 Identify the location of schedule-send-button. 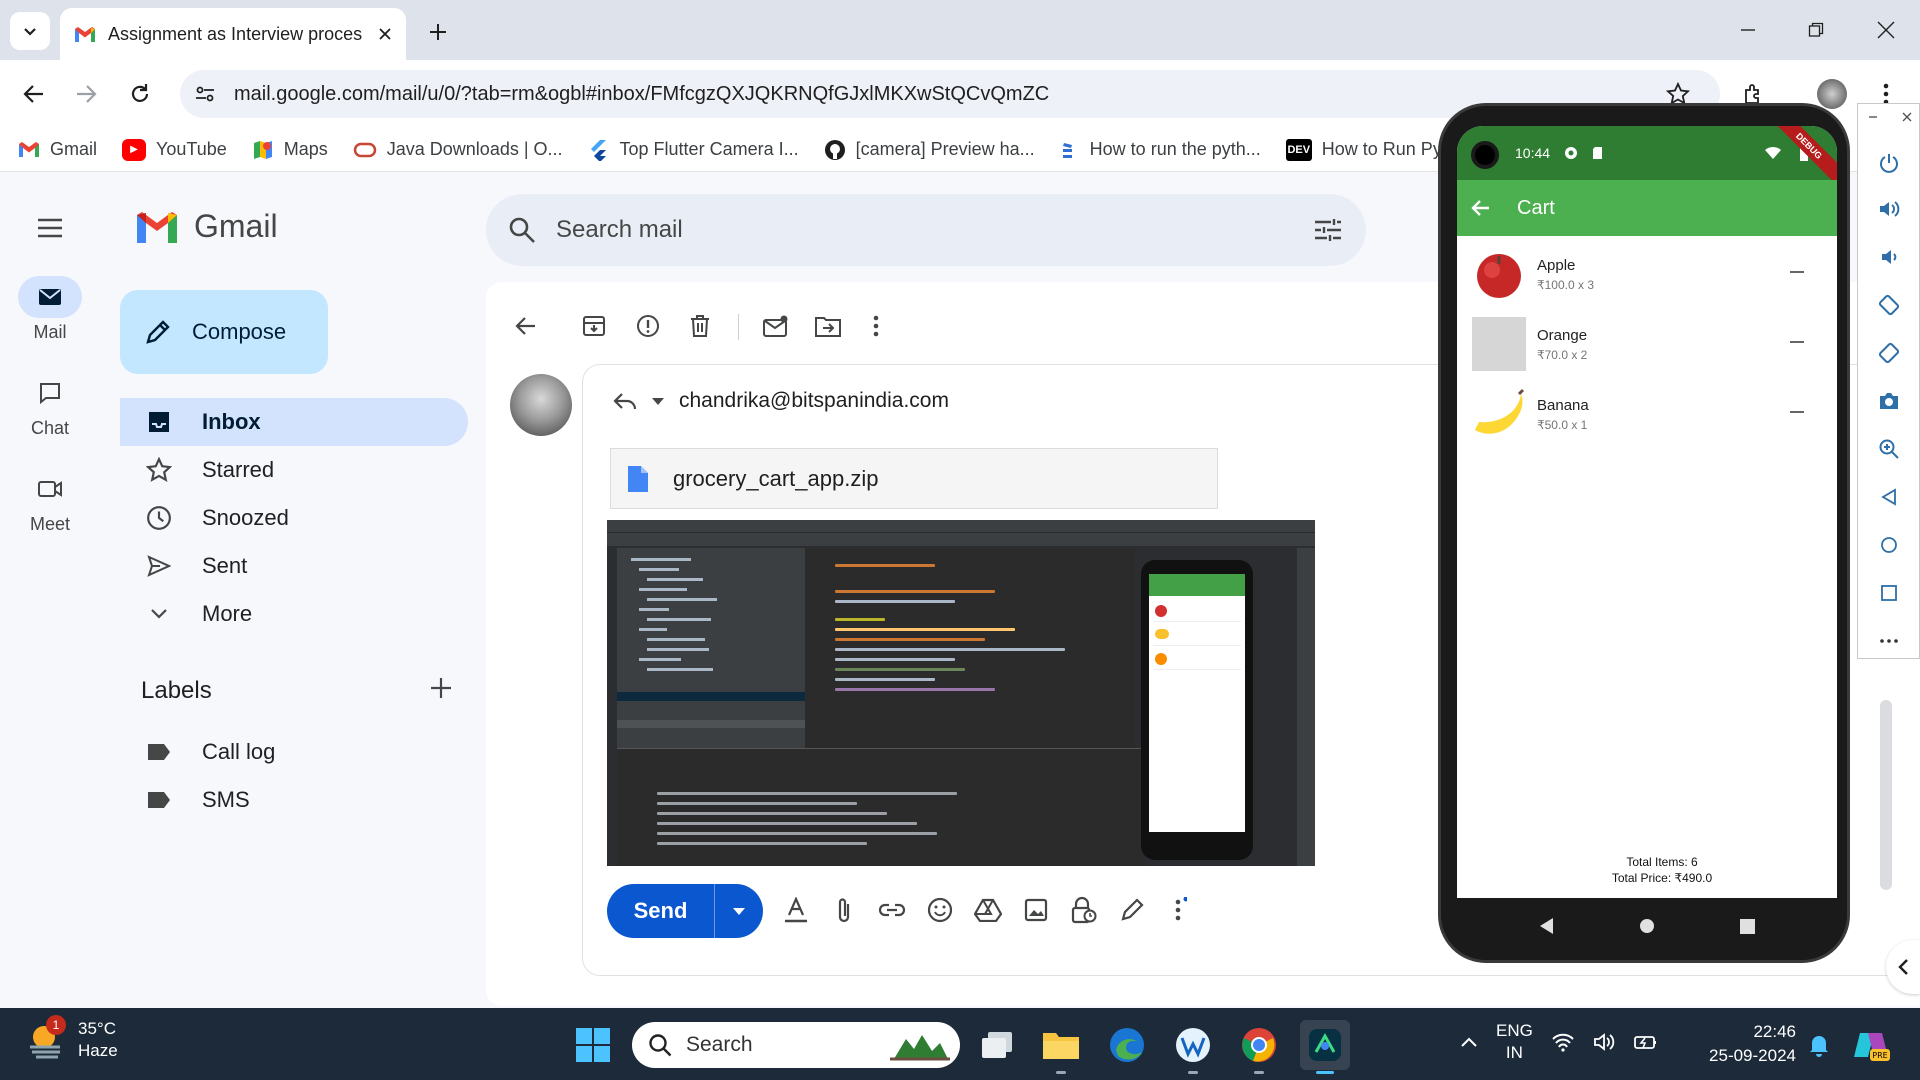
(739, 911).